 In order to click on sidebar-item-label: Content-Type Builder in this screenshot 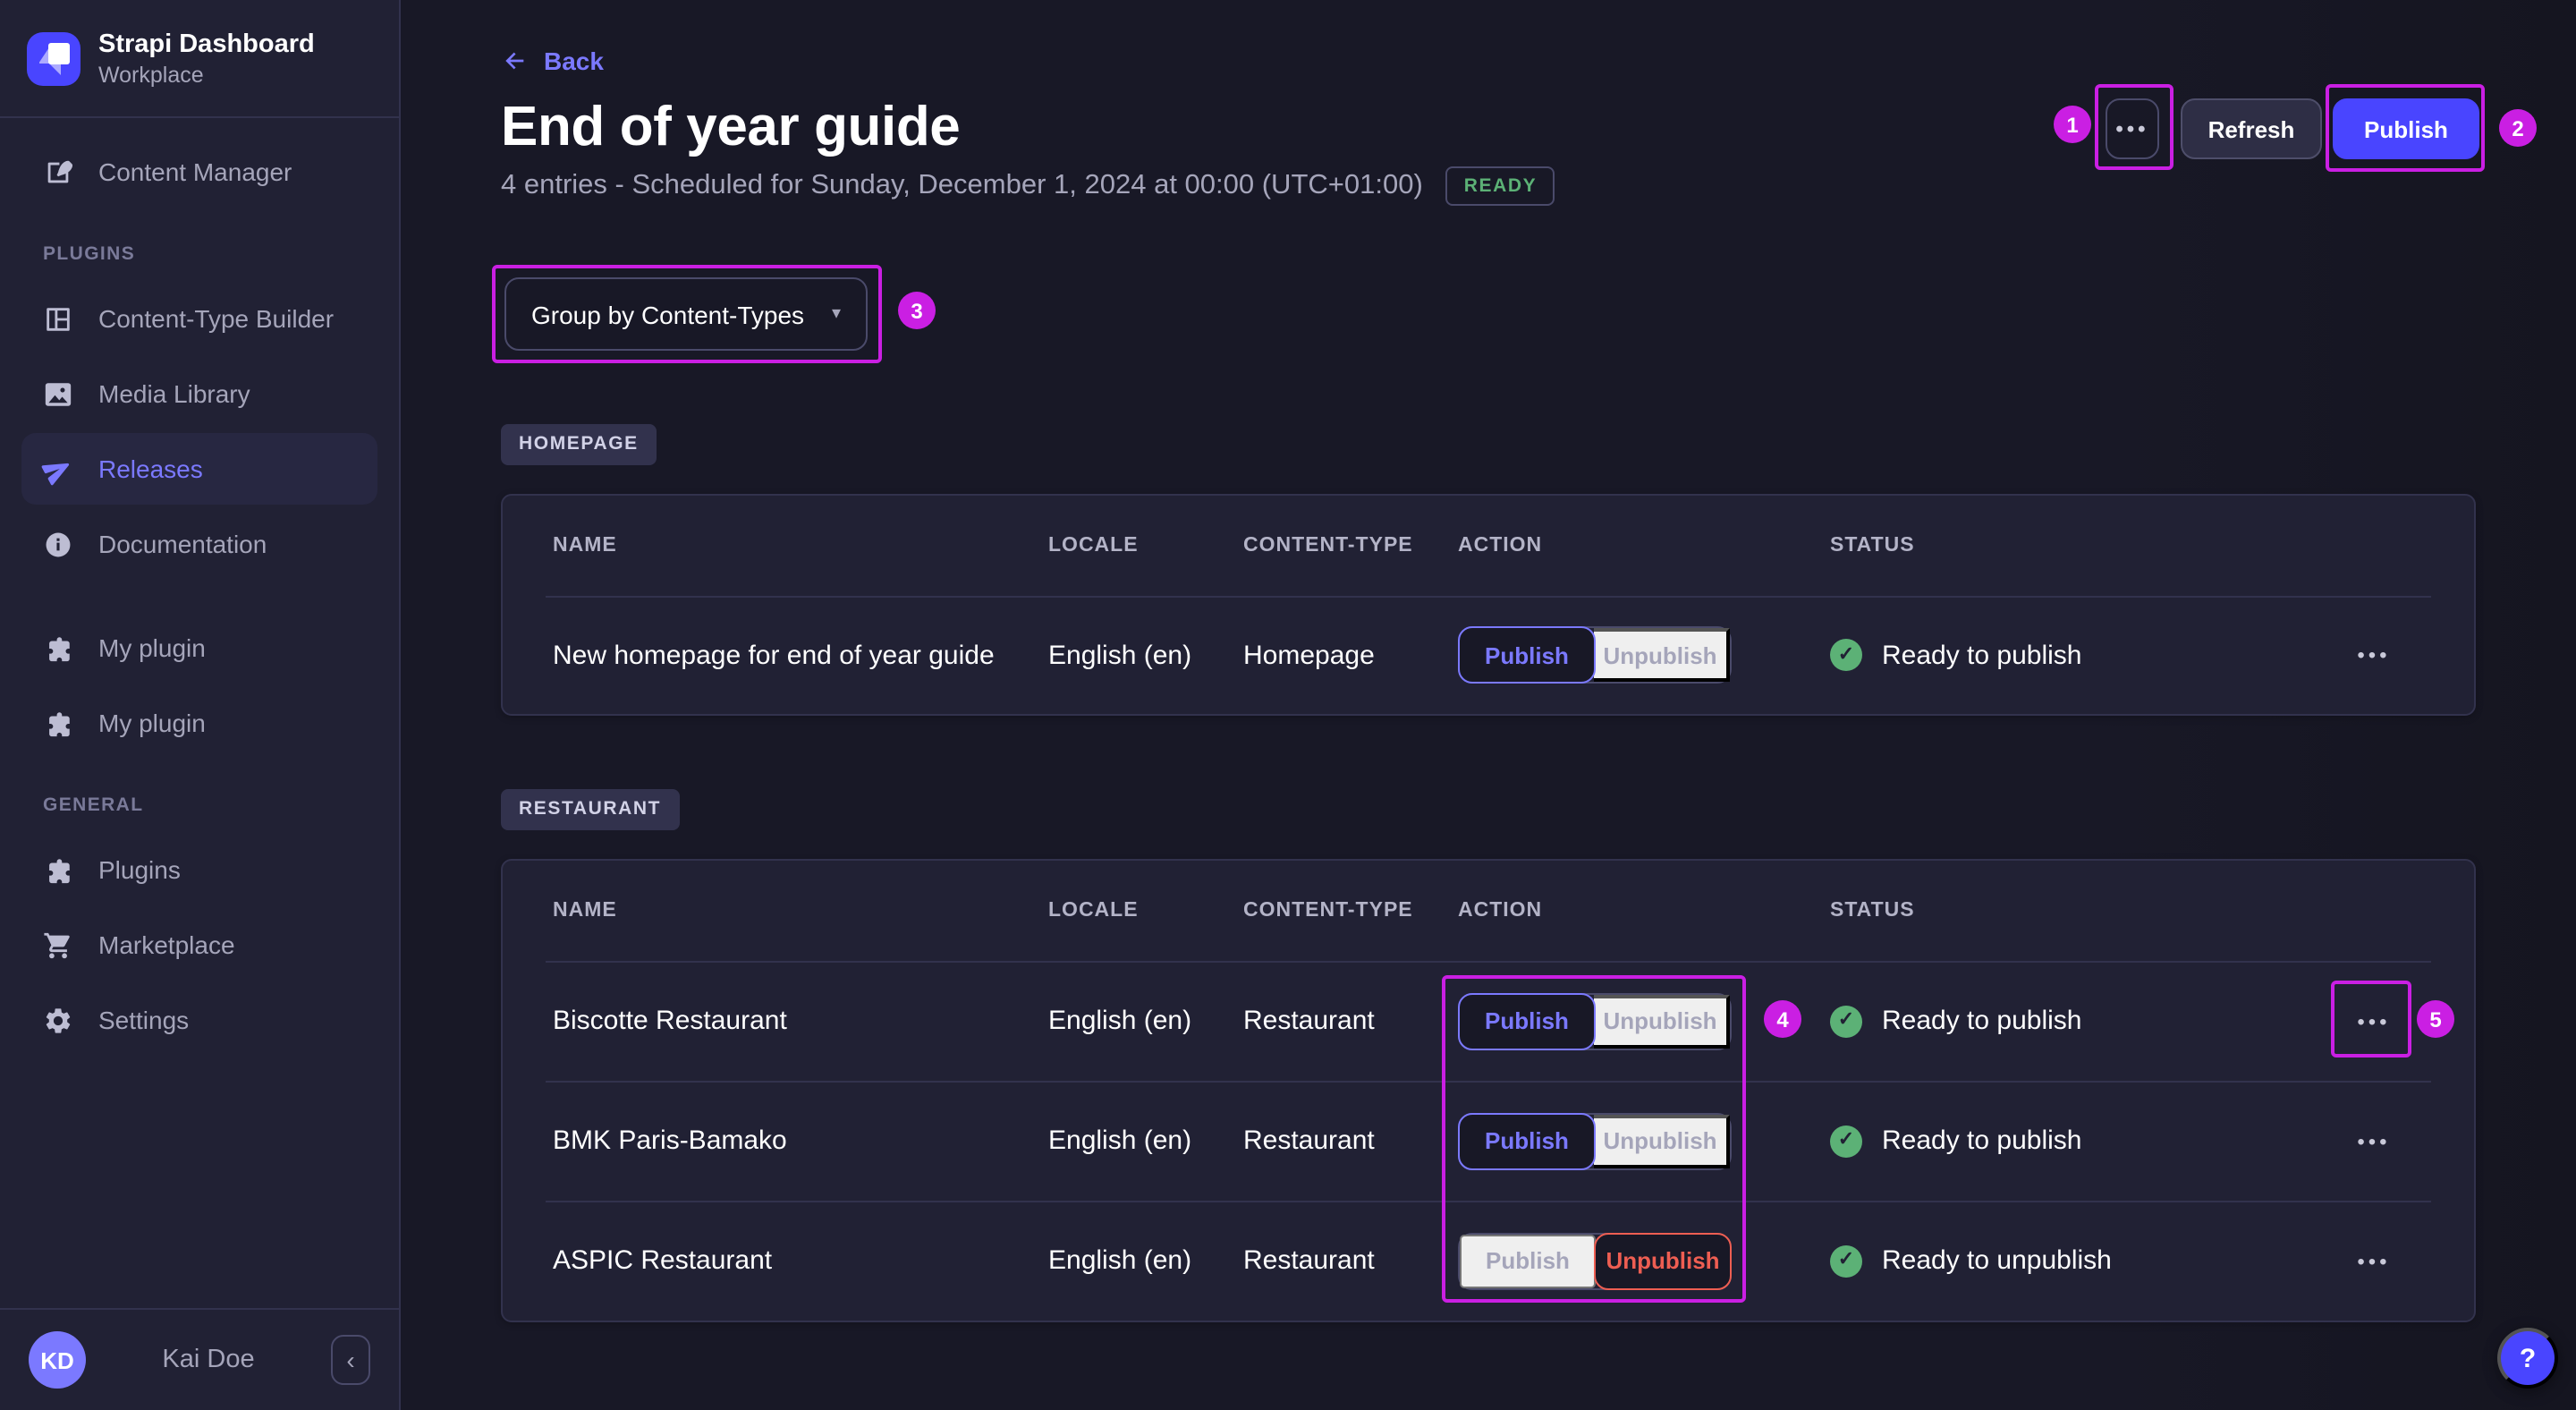, I will do `click(216, 319)`.